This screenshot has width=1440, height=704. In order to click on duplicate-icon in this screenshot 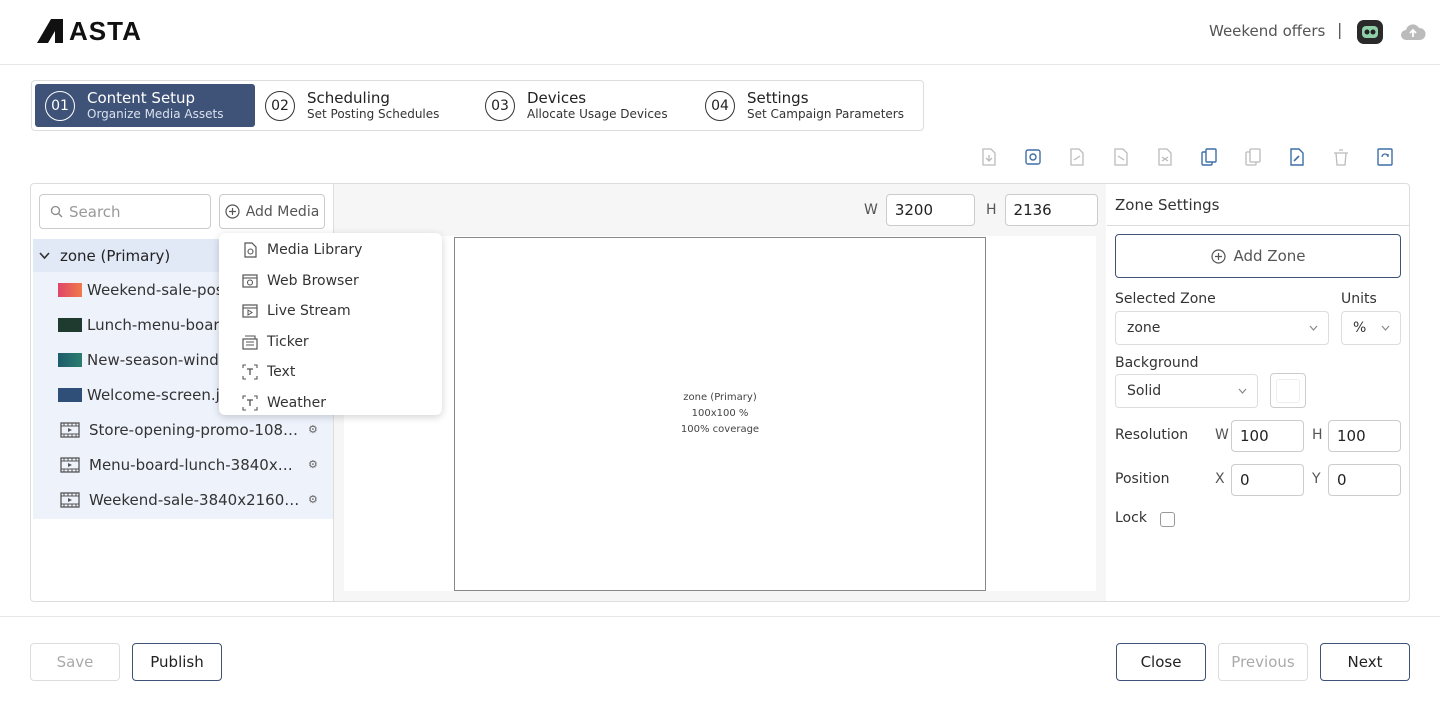, I will do `click(1253, 157)`.